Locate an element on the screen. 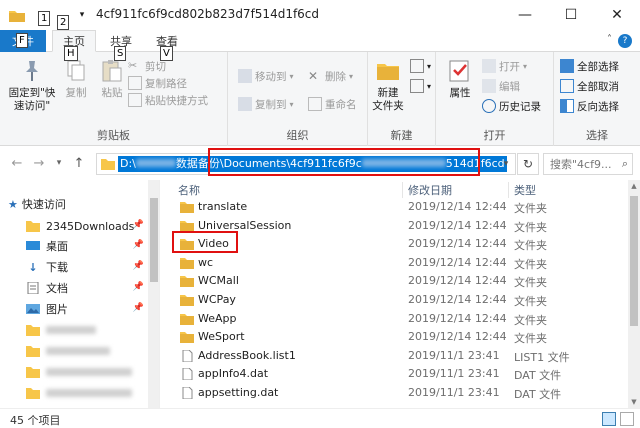 This screenshot has height=428, width=640. file-row: UniversalSession 2019/12/14 12:44 文件夹 is located at coordinates (396, 226).